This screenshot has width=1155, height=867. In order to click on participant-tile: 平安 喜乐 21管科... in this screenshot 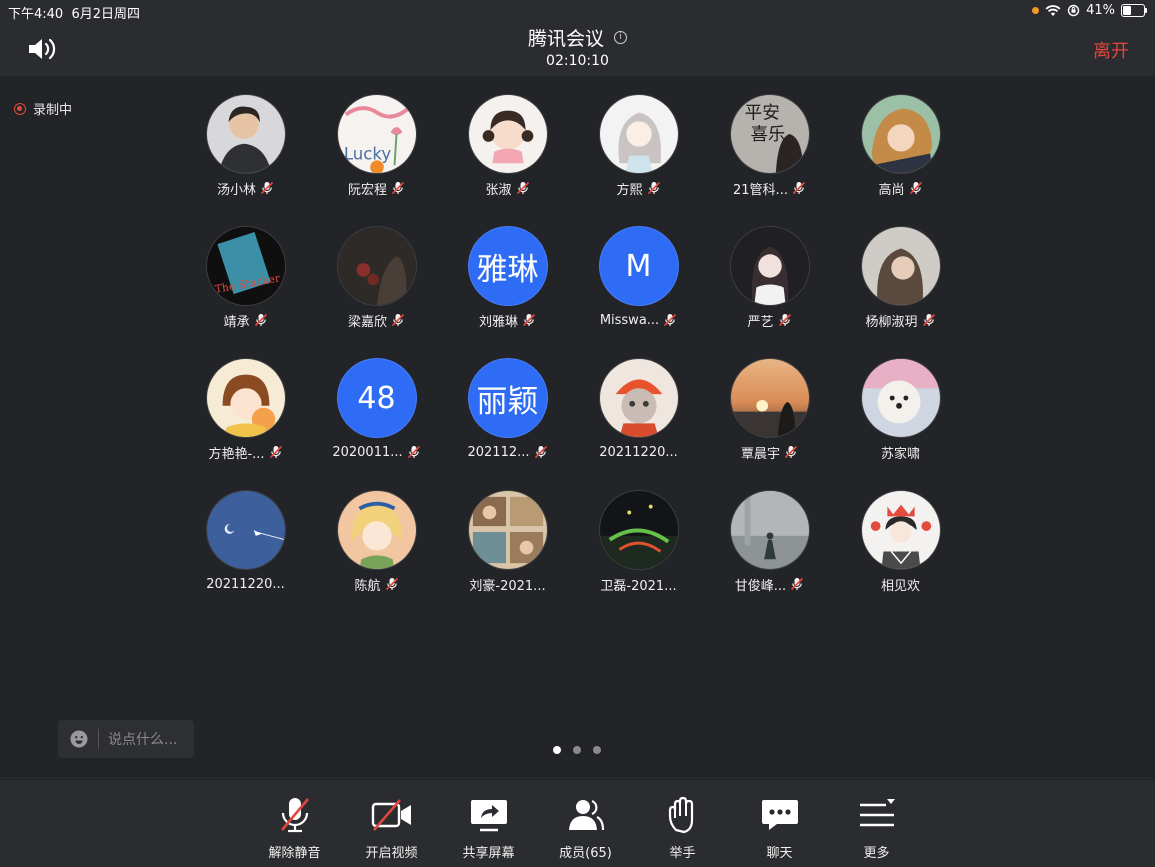, I will do `click(769, 160)`.